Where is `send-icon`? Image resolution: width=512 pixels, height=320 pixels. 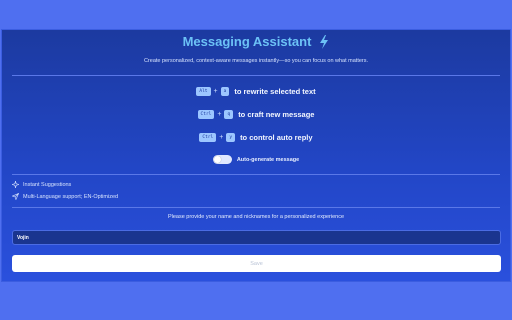 send-icon is located at coordinates (15, 196).